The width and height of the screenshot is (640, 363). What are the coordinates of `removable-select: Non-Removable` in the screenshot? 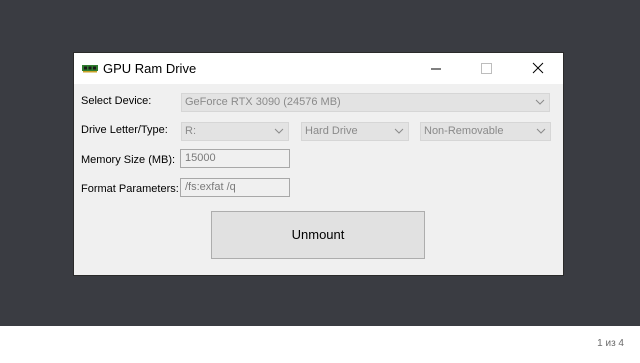 It's located at (485, 131).